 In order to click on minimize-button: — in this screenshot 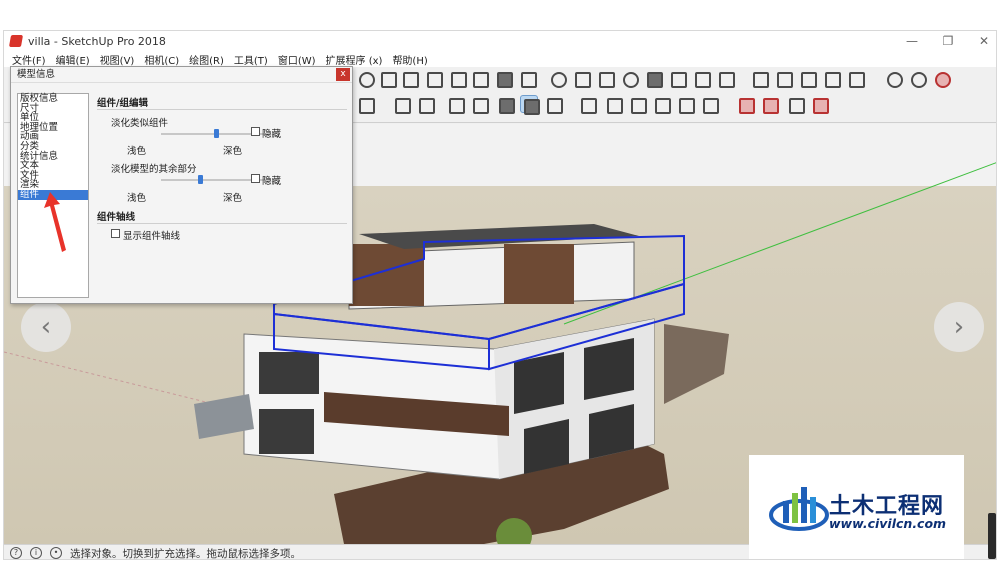, I will do `click(912, 41)`.